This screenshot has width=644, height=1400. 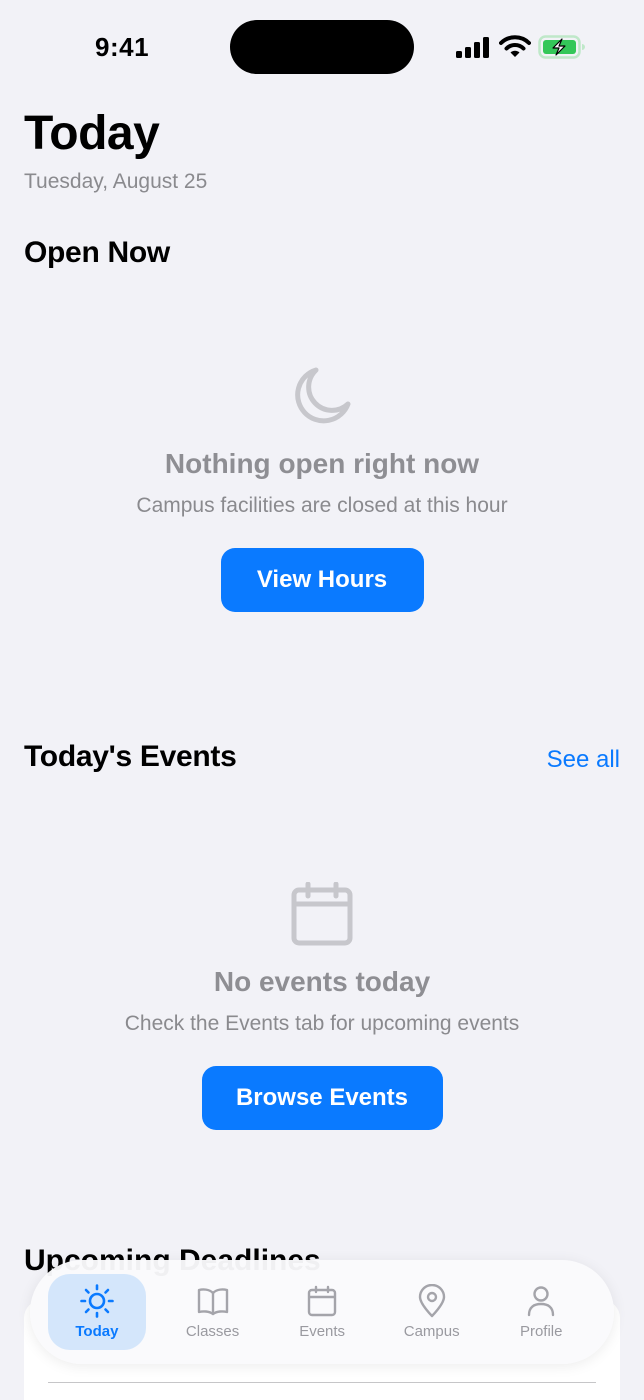 What do you see at coordinates (322, 1023) in the screenshot?
I see `events-empty-subtitle: Check the Events tab for upcoming events` at bounding box center [322, 1023].